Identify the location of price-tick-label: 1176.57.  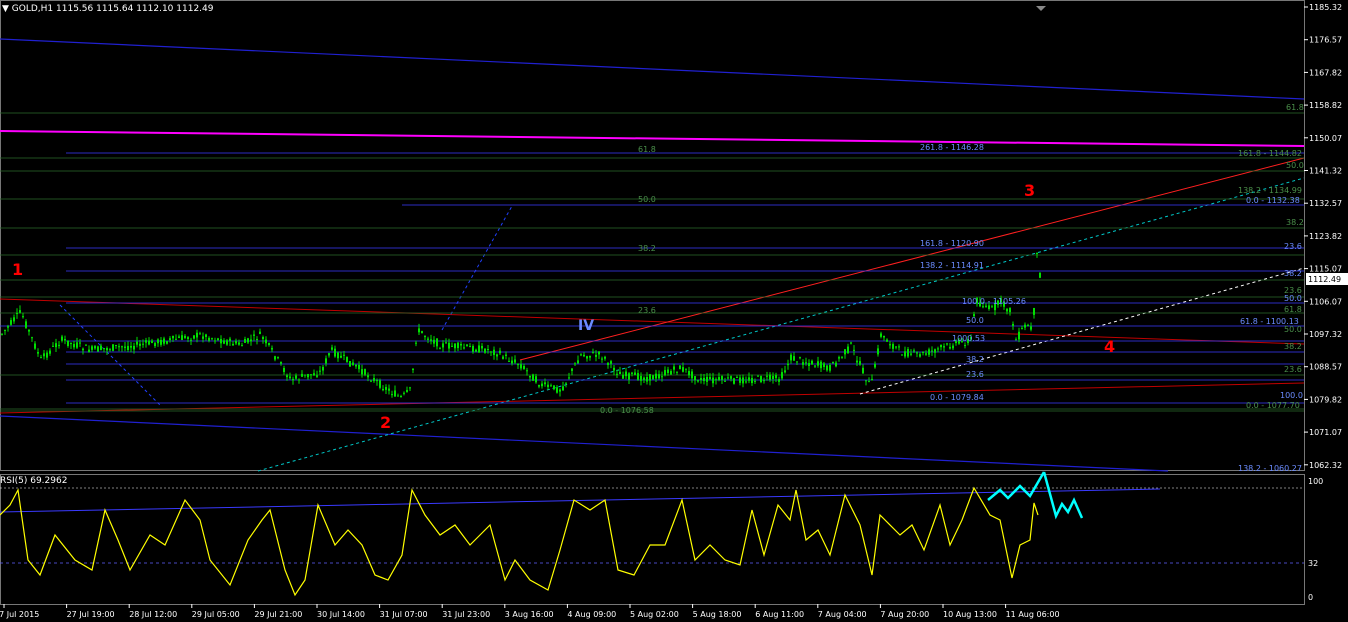
(1325, 40).